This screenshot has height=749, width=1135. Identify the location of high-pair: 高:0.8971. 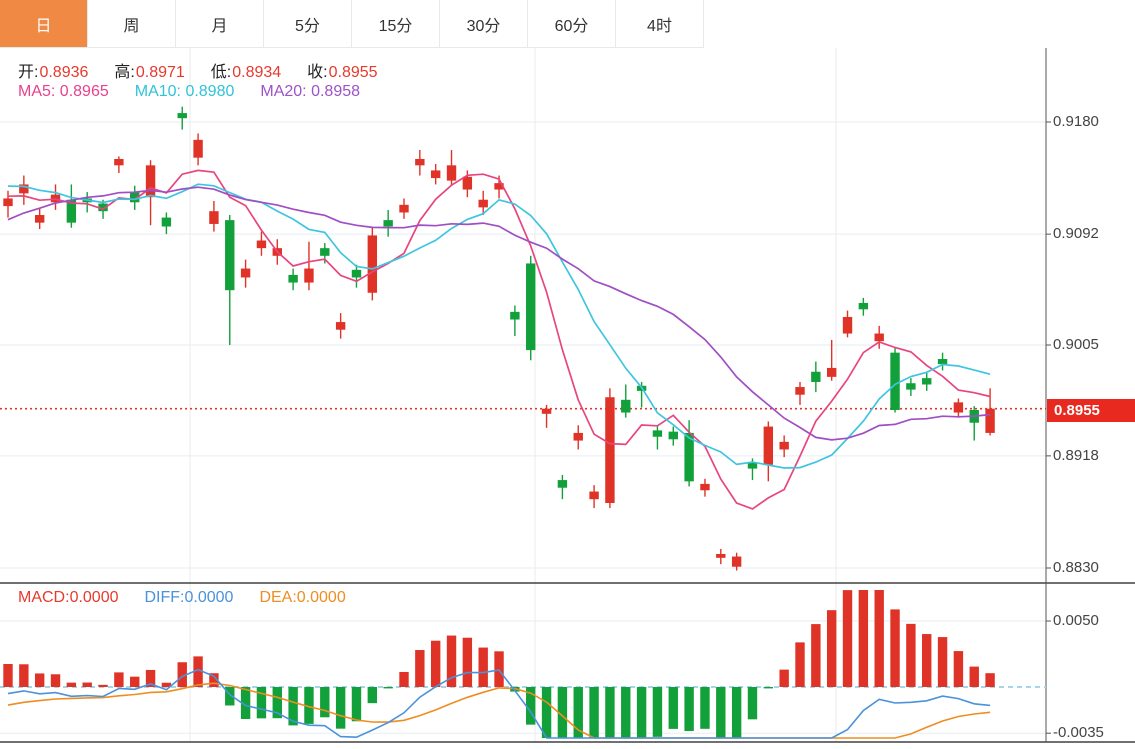
(149, 70).